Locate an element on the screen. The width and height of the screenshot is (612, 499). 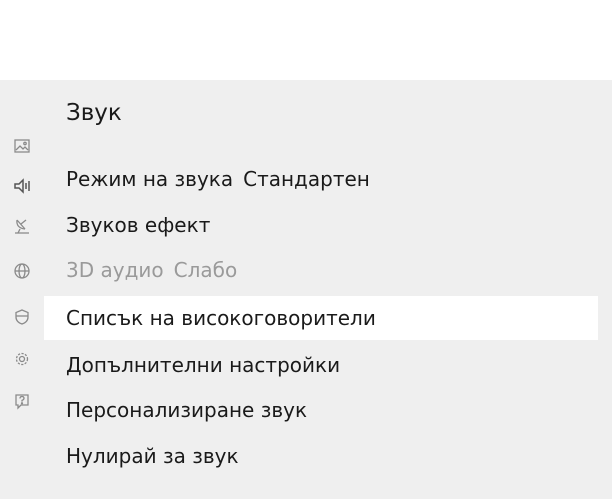
menu-item-label: Режим на звука is located at coordinates (150, 179).